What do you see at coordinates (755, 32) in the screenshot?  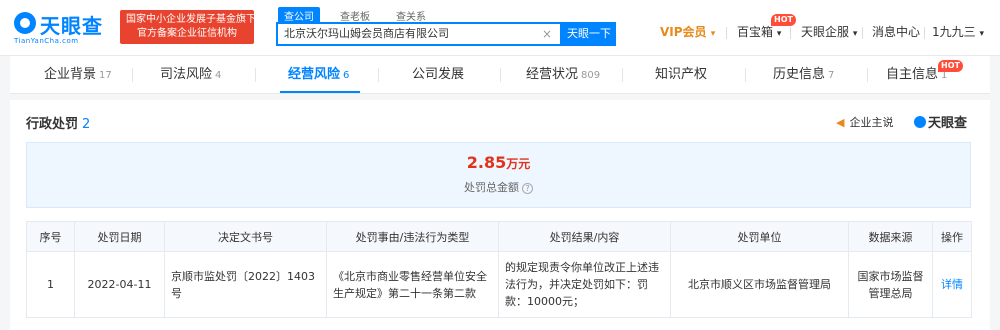 I see `treasure-box-label: 百宝箱` at bounding box center [755, 32].